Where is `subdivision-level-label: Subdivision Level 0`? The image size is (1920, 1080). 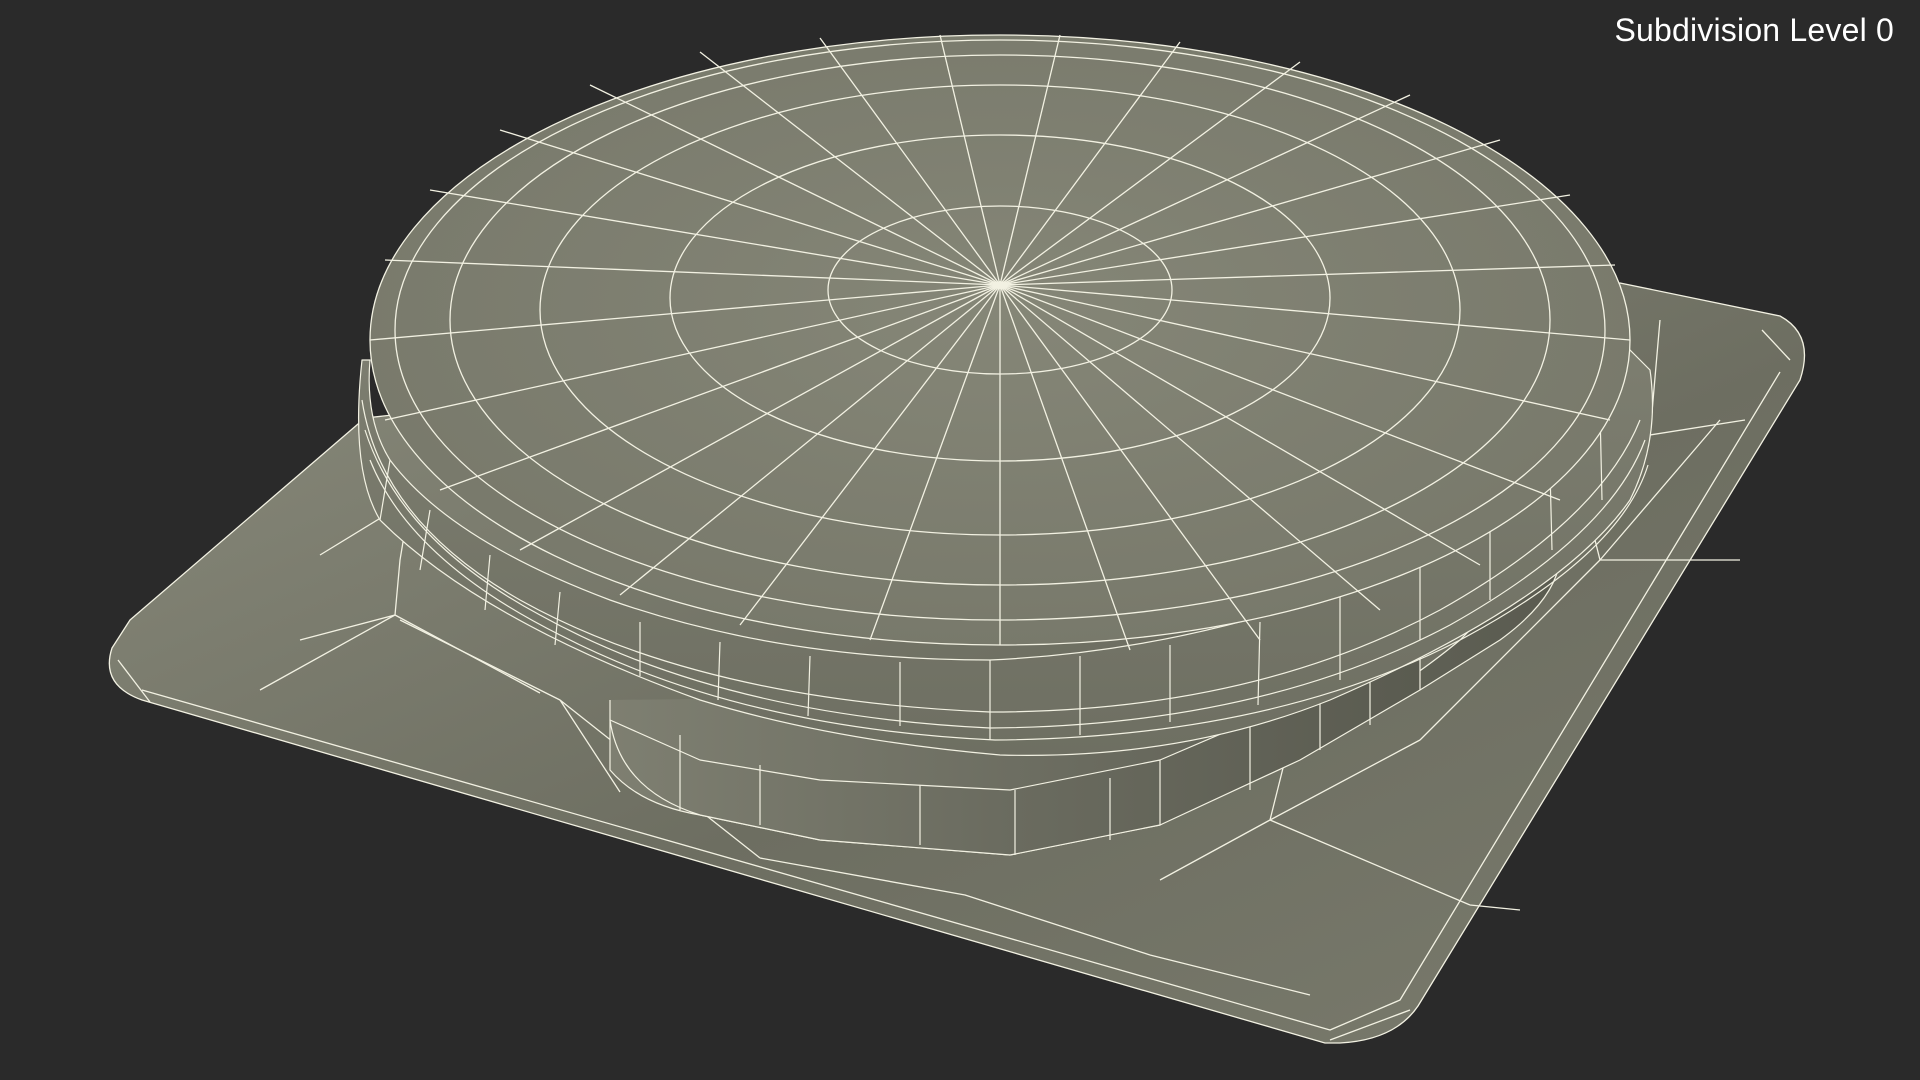
subdivision-level-label: Subdivision Level 0 is located at coordinates (1754, 30).